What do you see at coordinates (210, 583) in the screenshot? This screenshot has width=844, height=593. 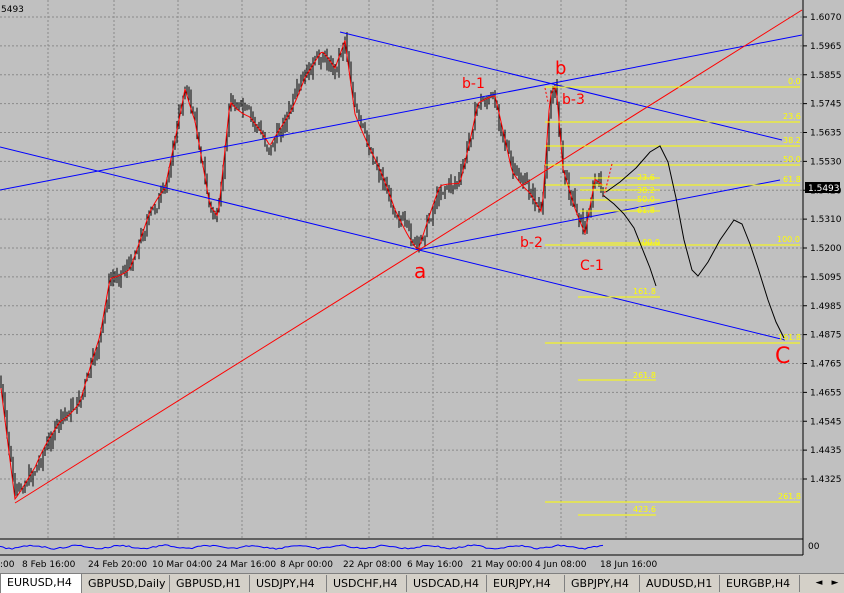 I see `tab-gbpusd-h1: GBPUSD,H1` at bounding box center [210, 583].